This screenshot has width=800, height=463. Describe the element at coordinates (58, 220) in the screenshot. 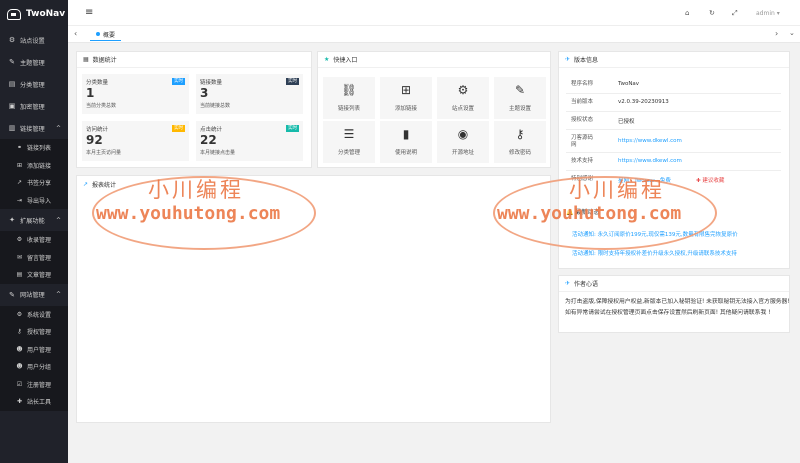

I see `chevron-up-icon: ^` at that location.